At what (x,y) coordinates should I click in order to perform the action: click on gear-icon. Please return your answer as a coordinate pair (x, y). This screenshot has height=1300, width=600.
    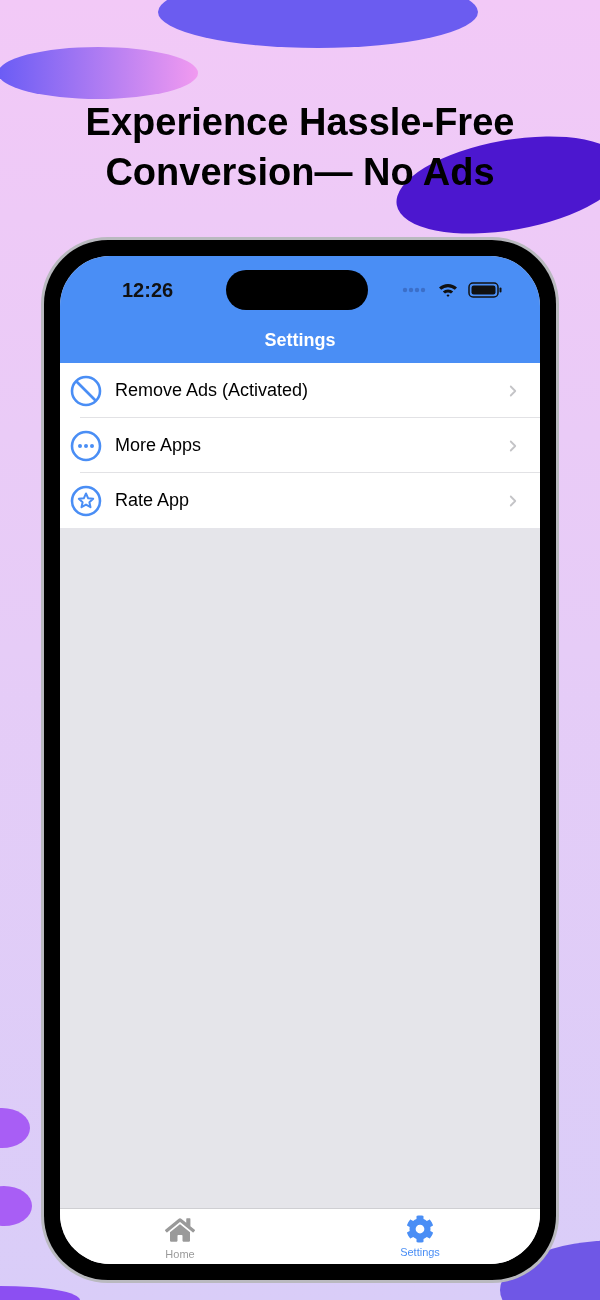
    Looking at the image, I should click on (420, 1229).